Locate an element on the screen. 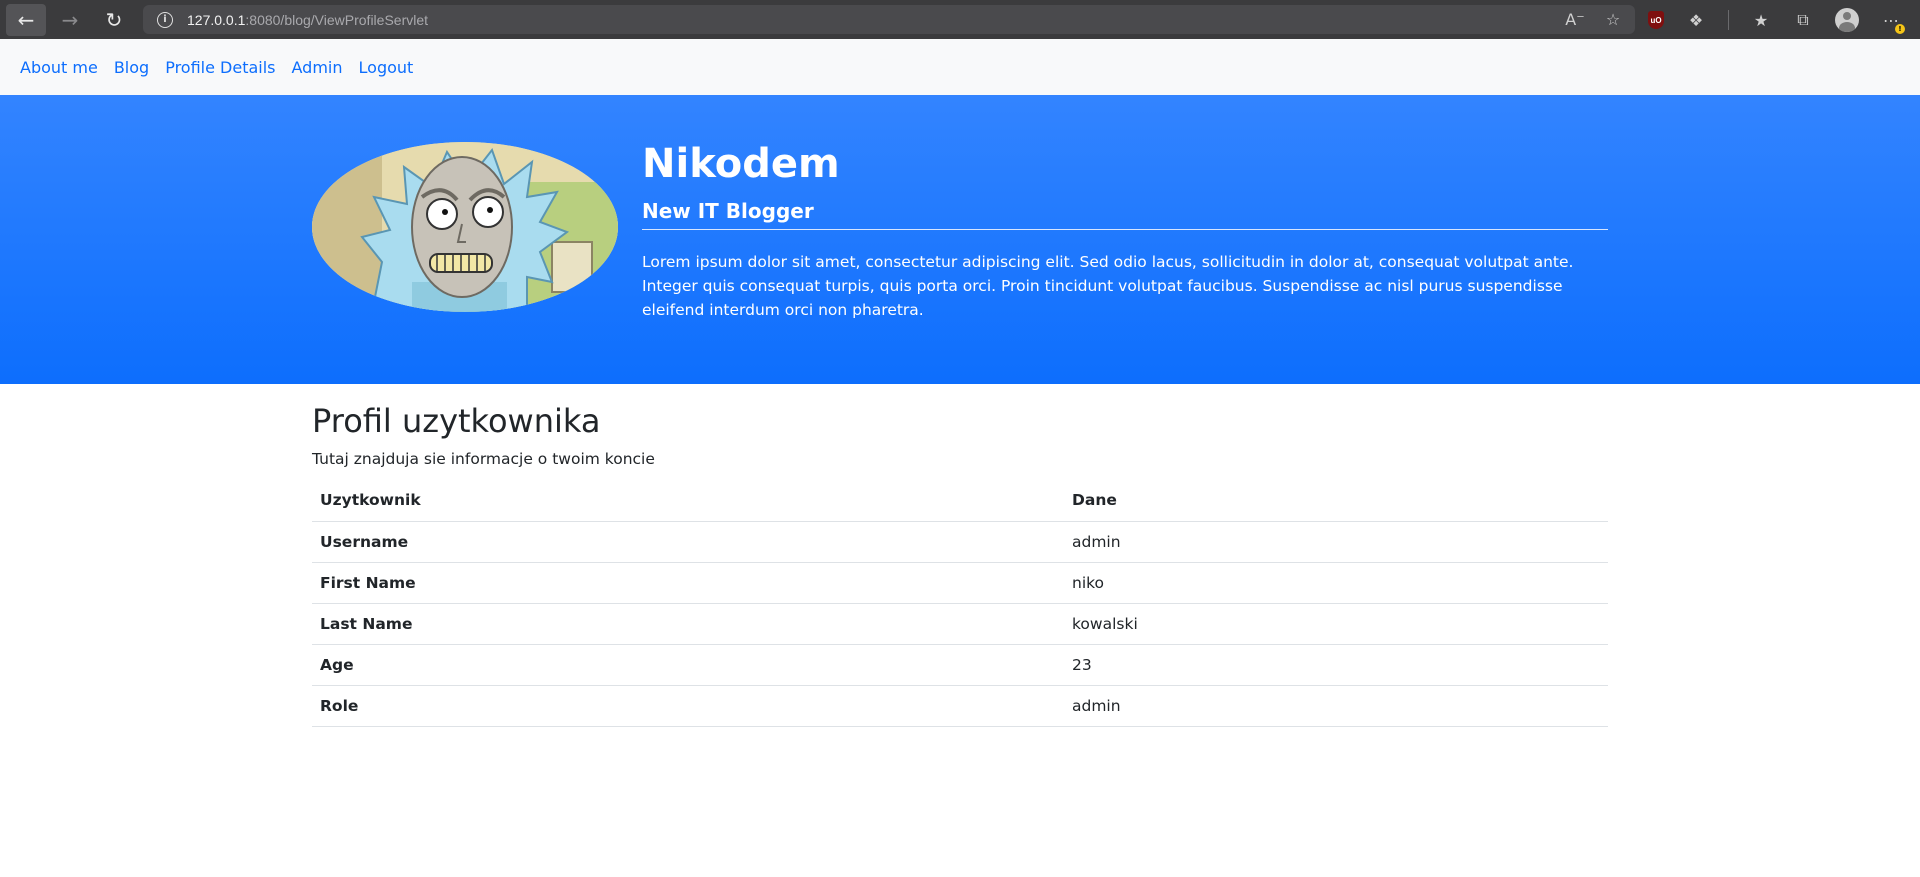 The height and width of the screenshot is (877, 1920). back-button: ← is located at coordinates (26, 19).